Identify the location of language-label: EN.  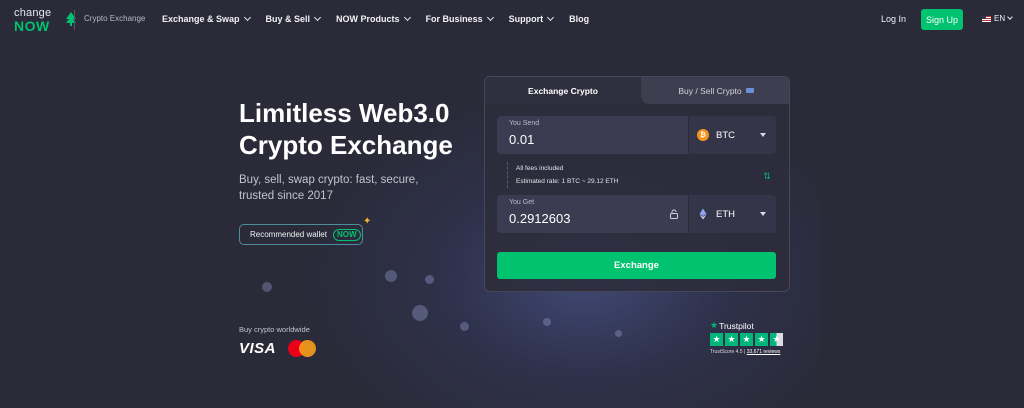
(1000, 18).